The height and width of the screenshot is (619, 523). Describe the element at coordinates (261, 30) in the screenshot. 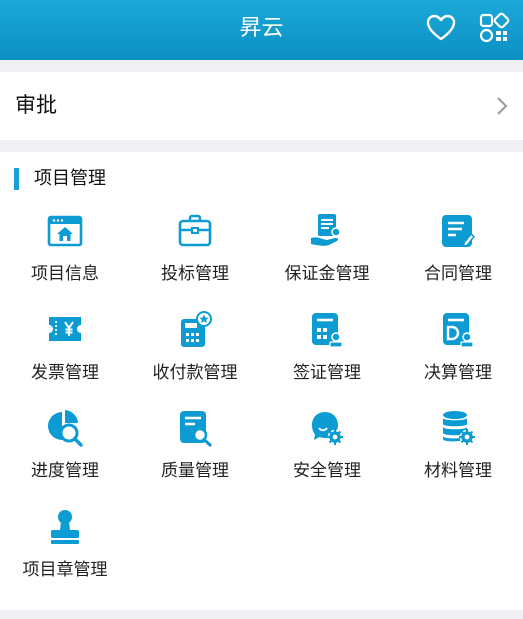

I see `app-header: 昇云` at that location.